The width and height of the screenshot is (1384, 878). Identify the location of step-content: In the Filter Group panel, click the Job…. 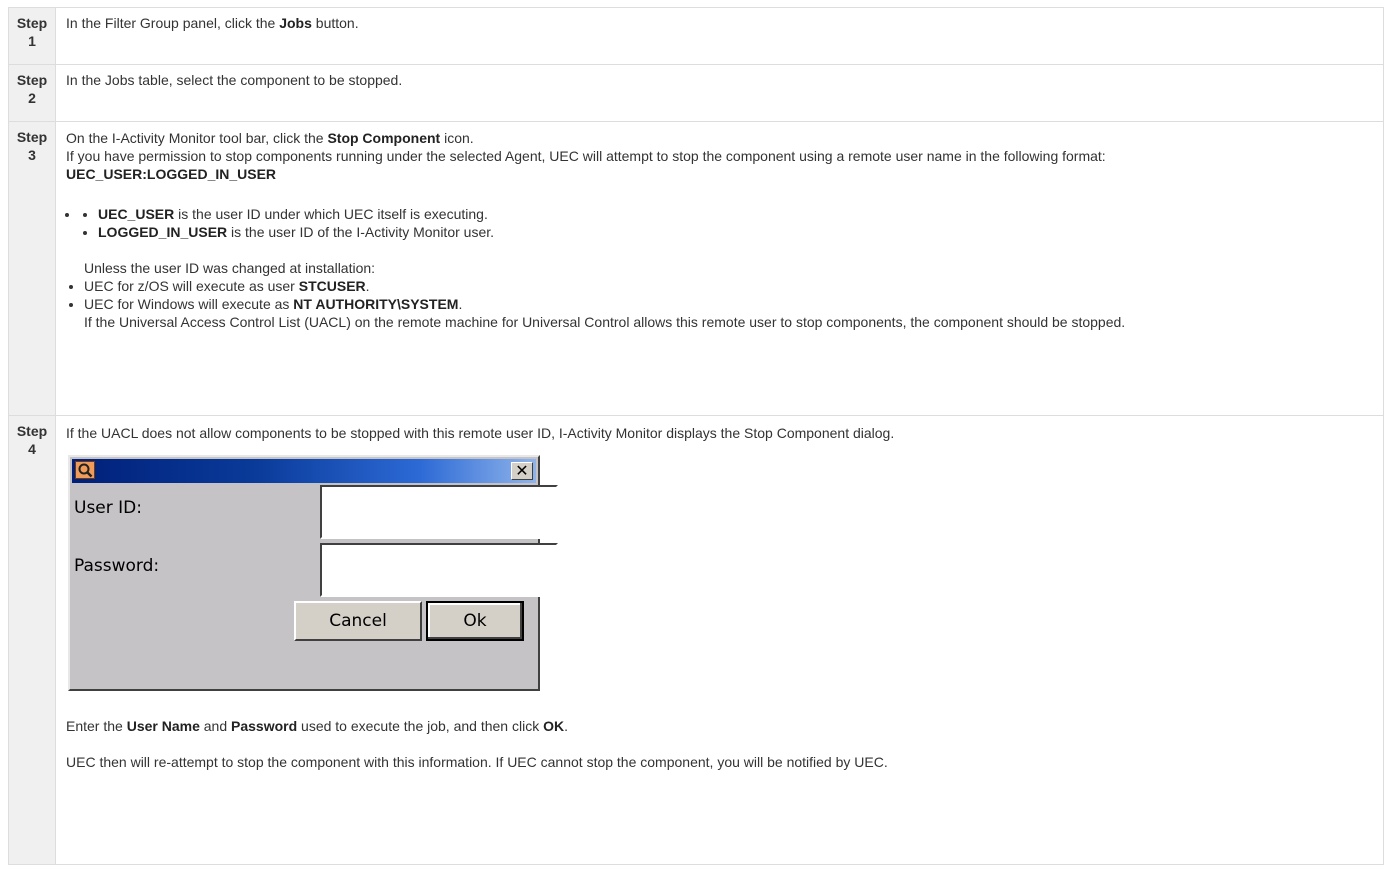
(719, 36).